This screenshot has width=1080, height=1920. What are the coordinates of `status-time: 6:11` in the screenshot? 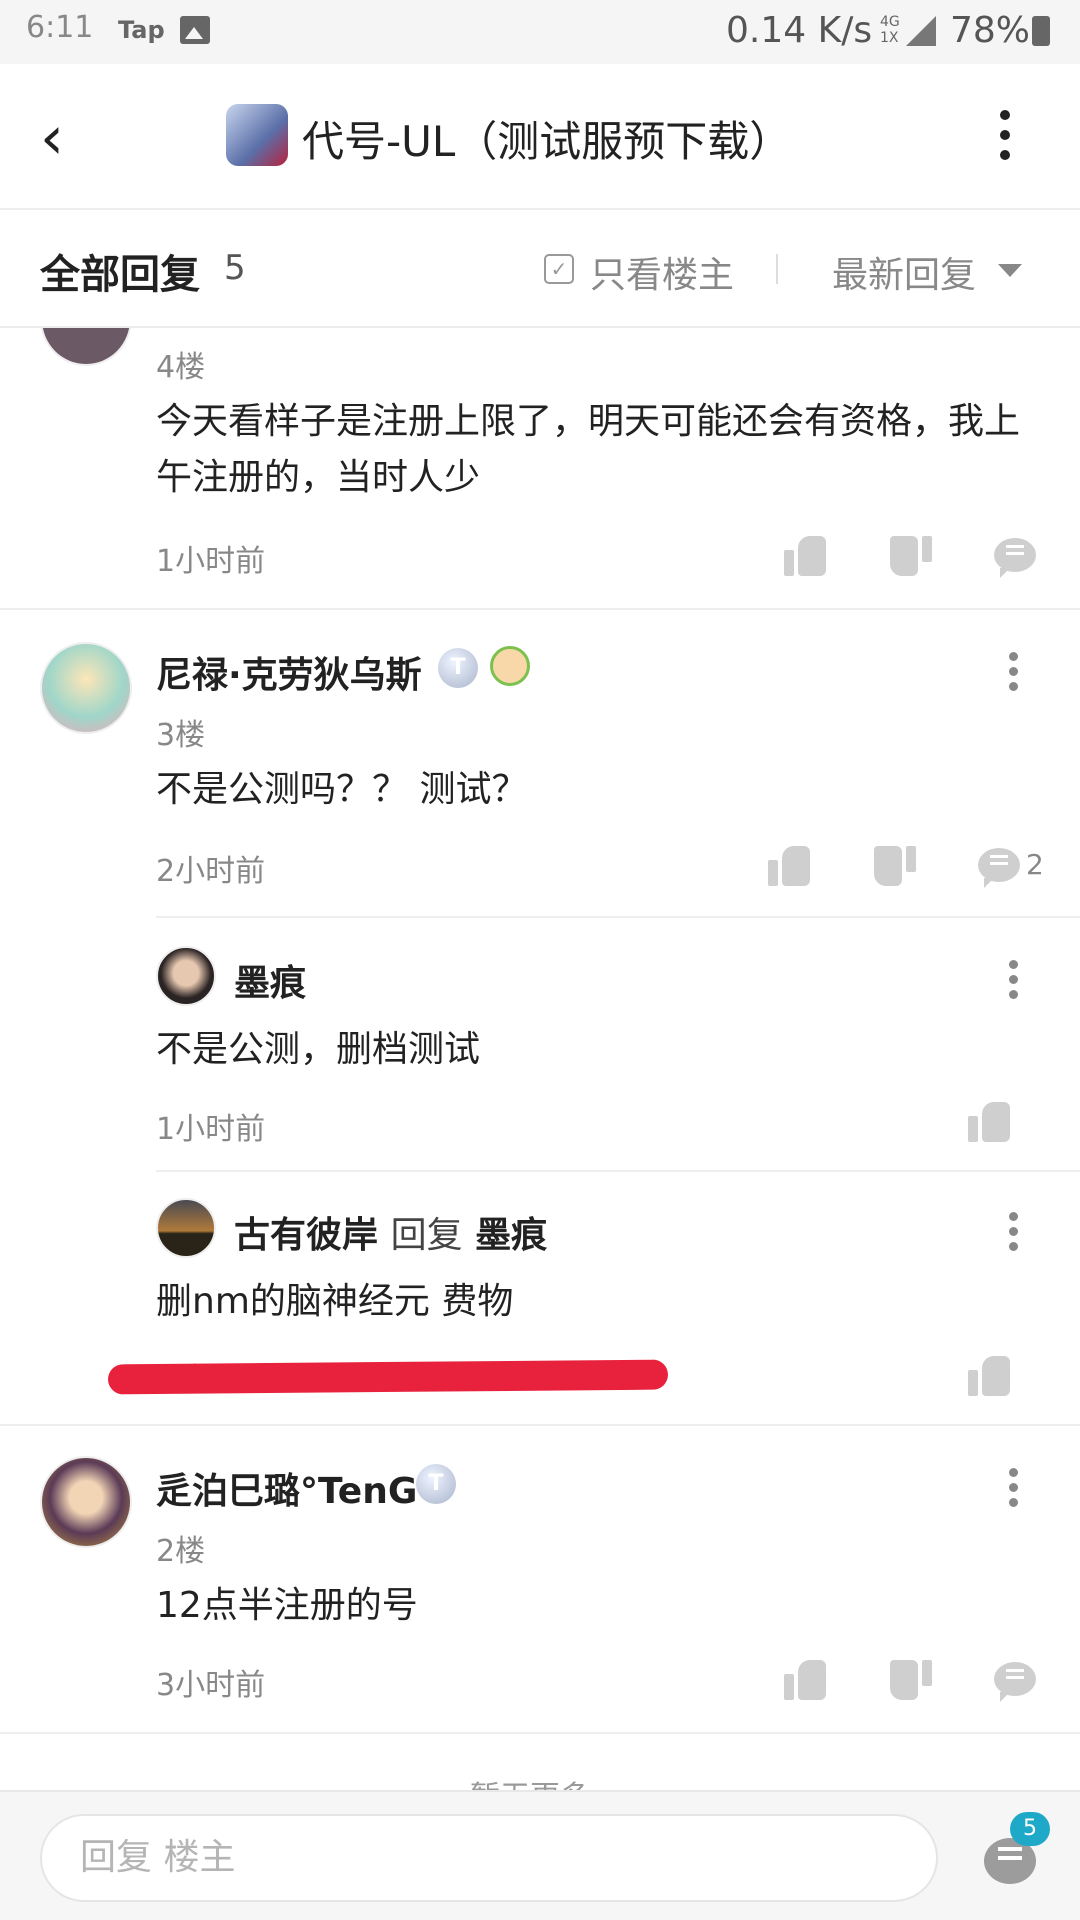 It's located at (60, 27).